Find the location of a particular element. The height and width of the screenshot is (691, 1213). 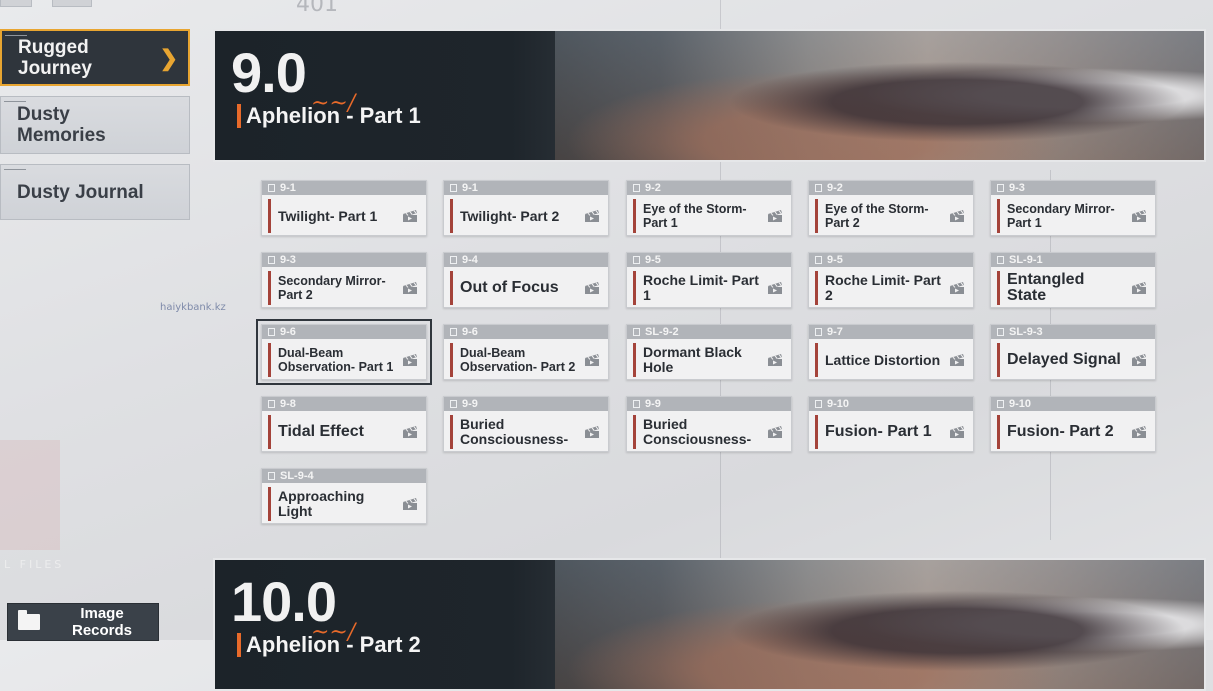

stage-card: 9-6 Dual-Beam Observation- Part 2 is located at coordinates (526, 352).